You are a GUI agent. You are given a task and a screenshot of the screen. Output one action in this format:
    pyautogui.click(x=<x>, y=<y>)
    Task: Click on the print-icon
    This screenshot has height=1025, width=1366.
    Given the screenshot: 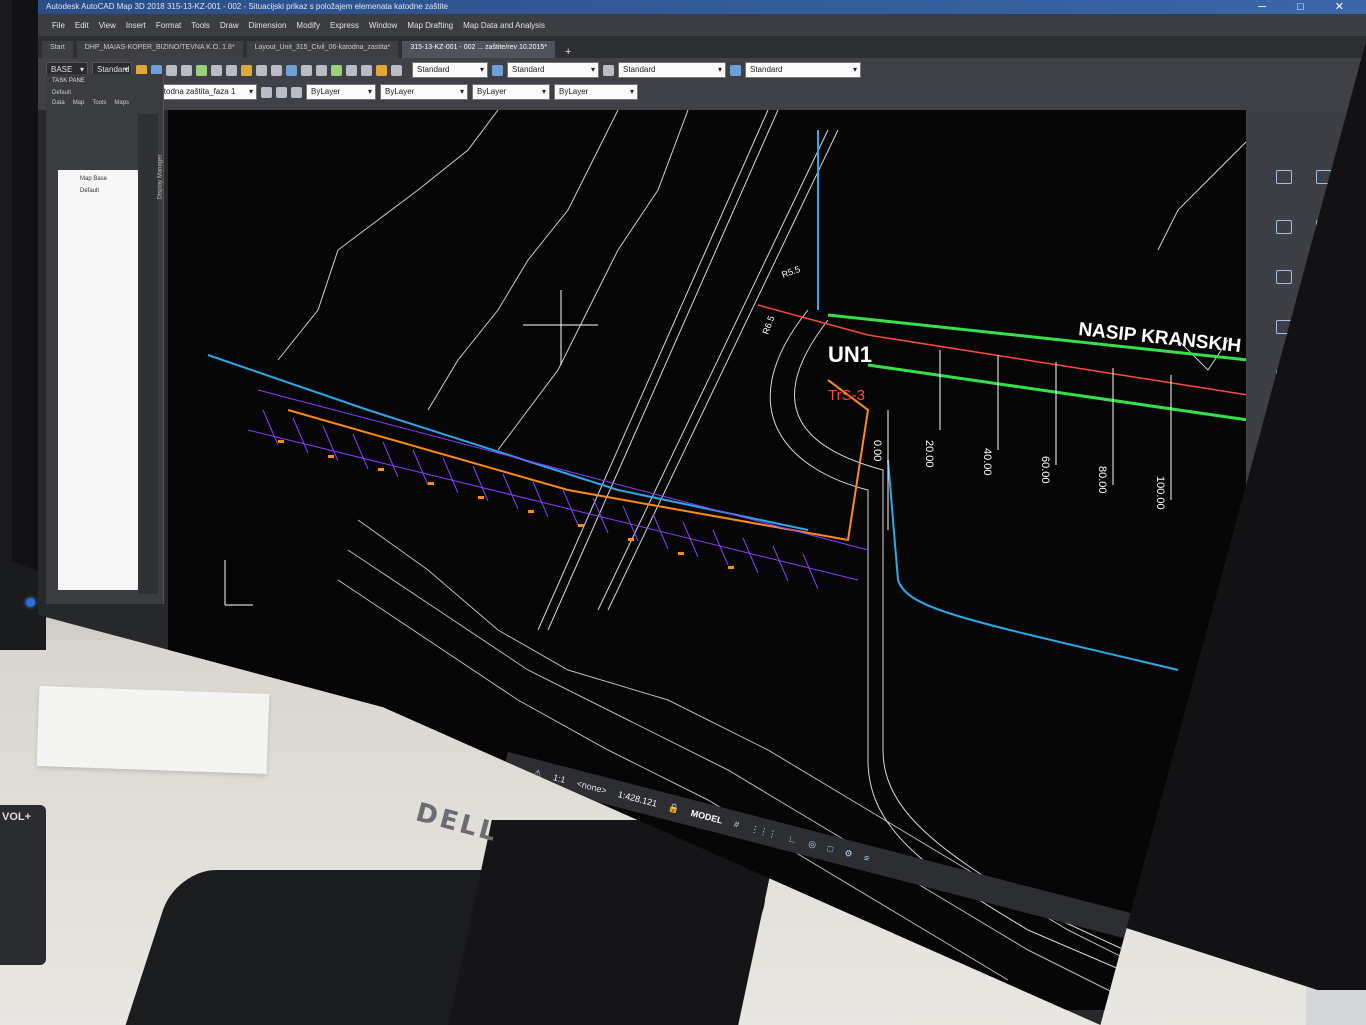 What is the action you would take?
    pyautogui.click(x=186, y=70)
    